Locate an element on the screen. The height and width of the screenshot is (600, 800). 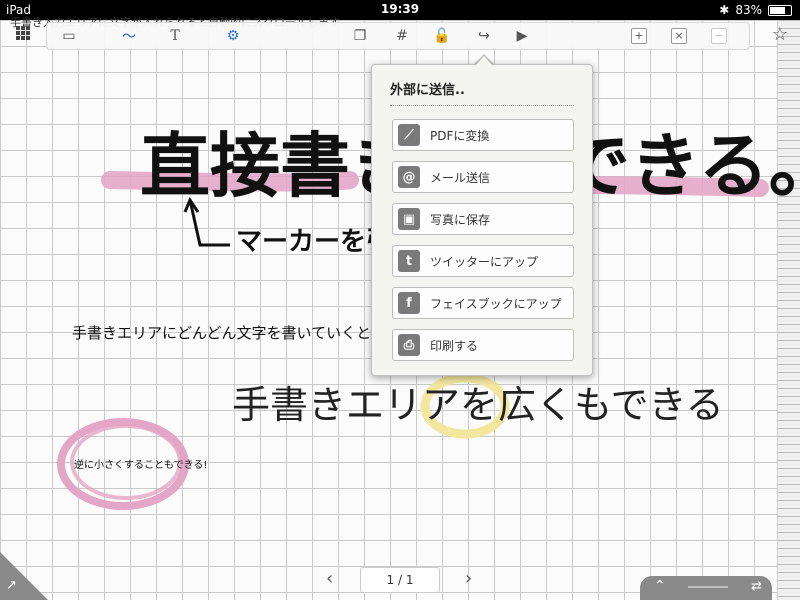
grid-toggle-icon: # is located at coordinates (402, 36).